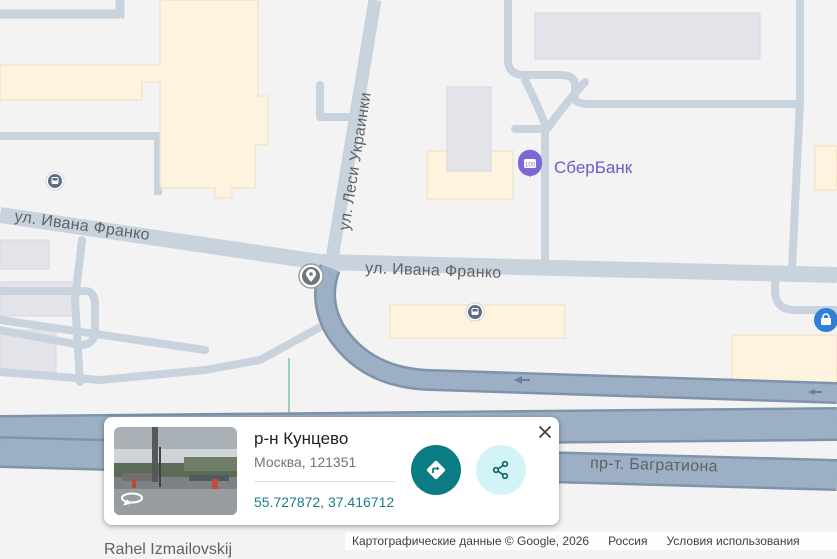  Describe the element at coordinates (311, 276) in the screenshot. I see `selected-location-pin-icon` at that location.